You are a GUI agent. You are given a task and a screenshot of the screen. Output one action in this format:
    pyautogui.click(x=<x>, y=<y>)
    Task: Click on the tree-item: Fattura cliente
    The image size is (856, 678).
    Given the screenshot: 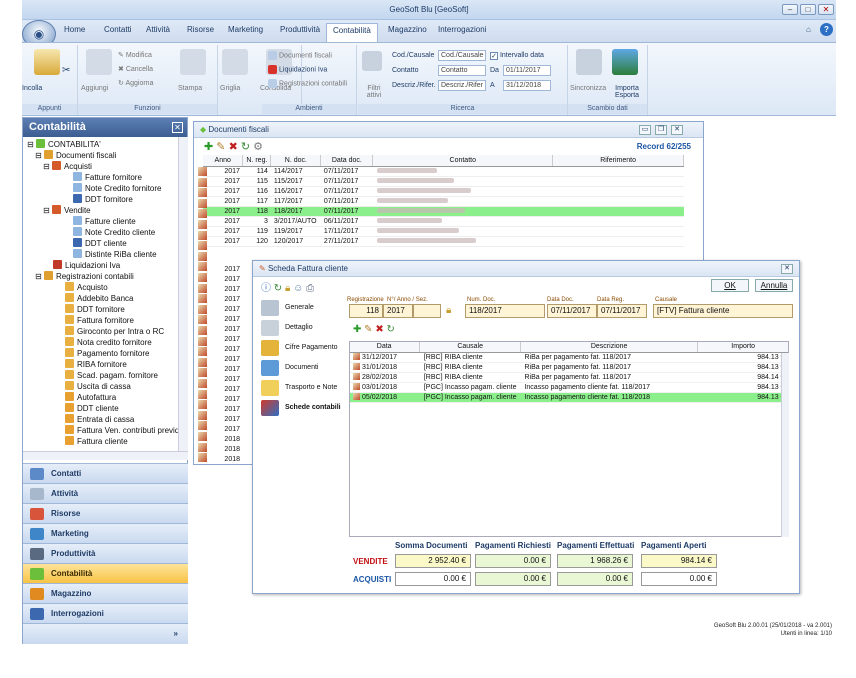 What is the action you would take?
    pyautogui.click(x=96, y=441)
    